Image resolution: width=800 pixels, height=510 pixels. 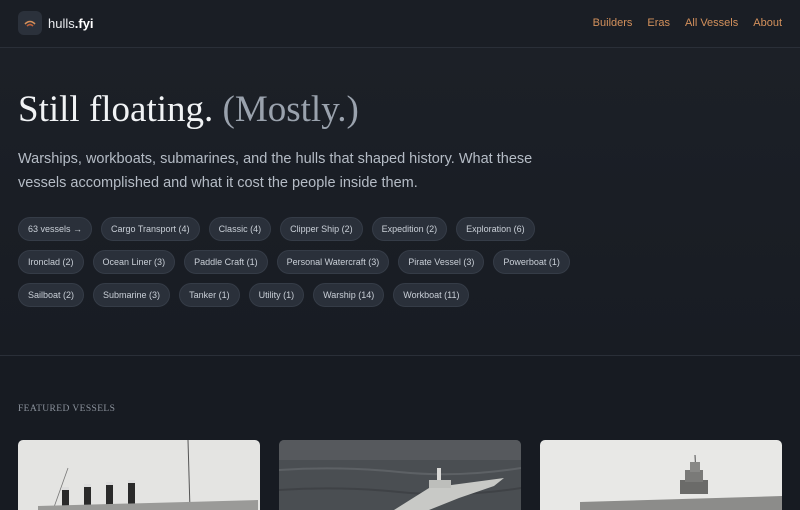 What do you see at coordinates (67, 409) in the screenshot?
I see `featured-vessels-heading: FEATURED VESSELS` at bounding box center [67, 409].